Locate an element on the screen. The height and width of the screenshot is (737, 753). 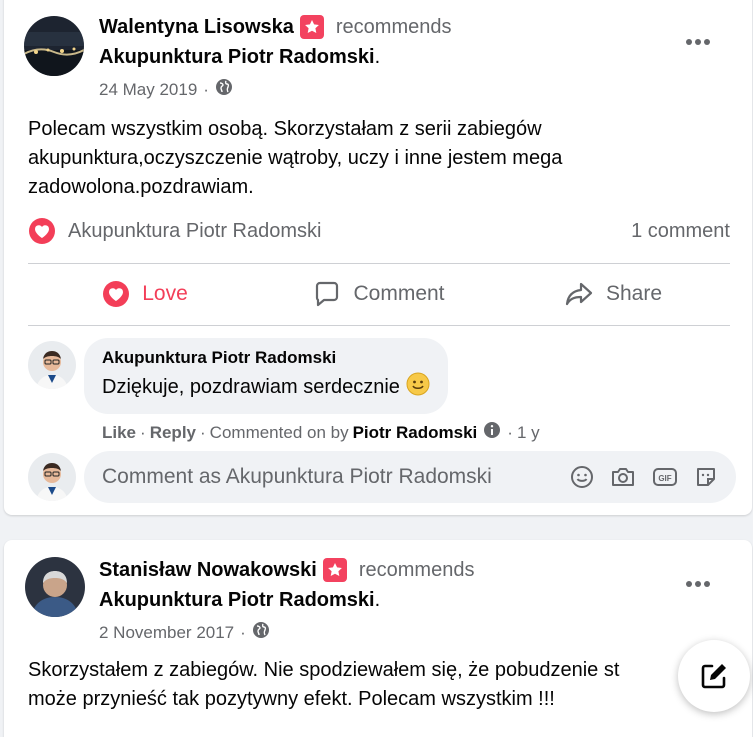
comment-input: Comment as Akupunktura Piotr Radomski is located at coordinates (328, 477).